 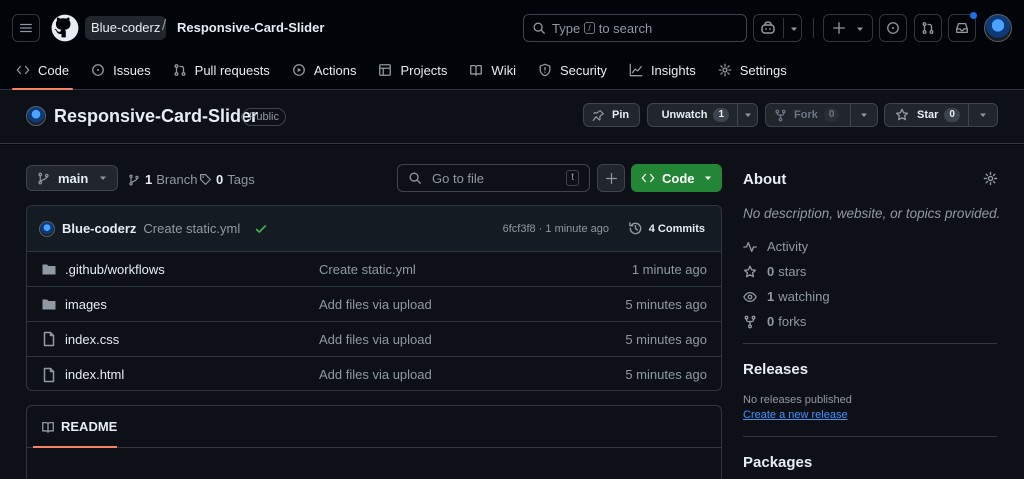 What do you see at coordinates (72, 178) in the screenshot?
I see `branch-select-button: main` at bounding box center [72, 178].